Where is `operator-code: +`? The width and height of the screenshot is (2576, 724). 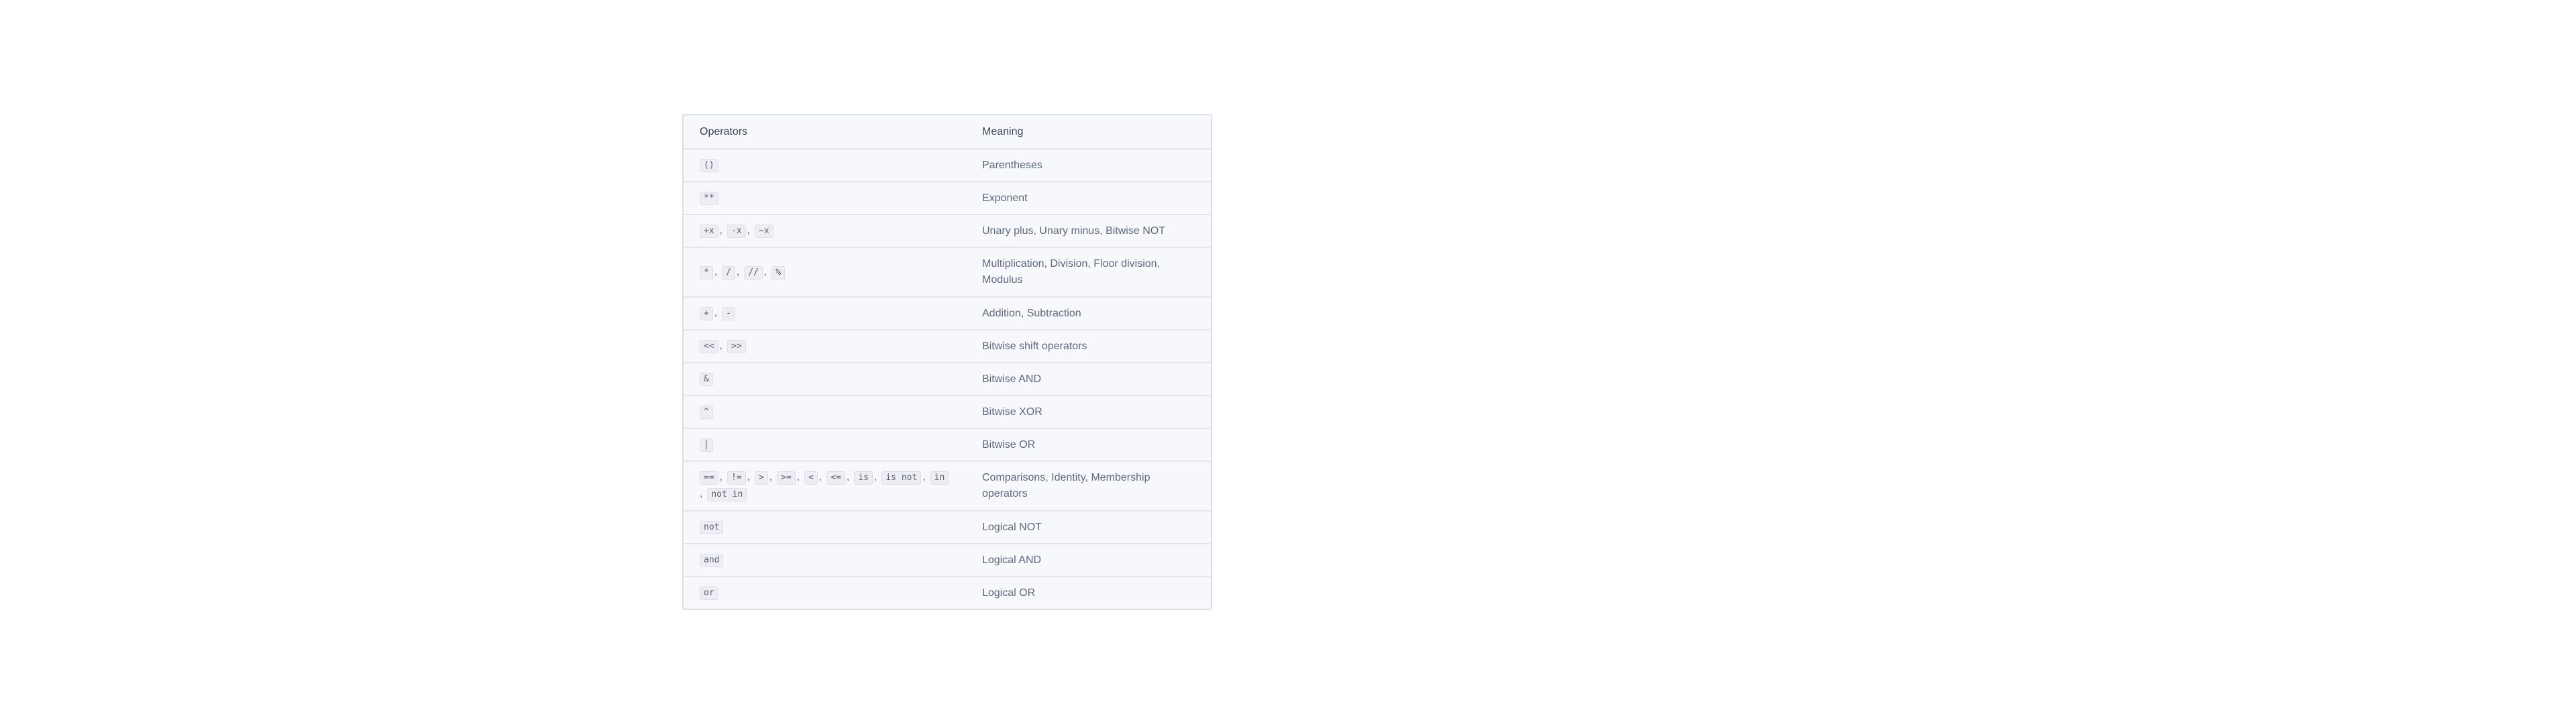
operator-code: + is located at coordinates (706, 313).